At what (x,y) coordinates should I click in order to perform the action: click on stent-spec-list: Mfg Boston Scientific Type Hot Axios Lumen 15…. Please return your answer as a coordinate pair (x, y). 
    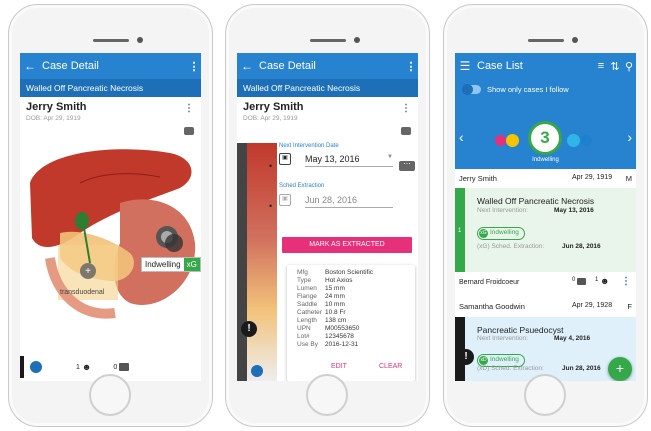
    Looking at the image, I should click on (335, 309).